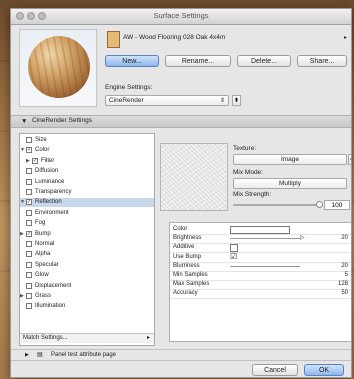  I want to click on mix-strength-track, so click(276, 205).